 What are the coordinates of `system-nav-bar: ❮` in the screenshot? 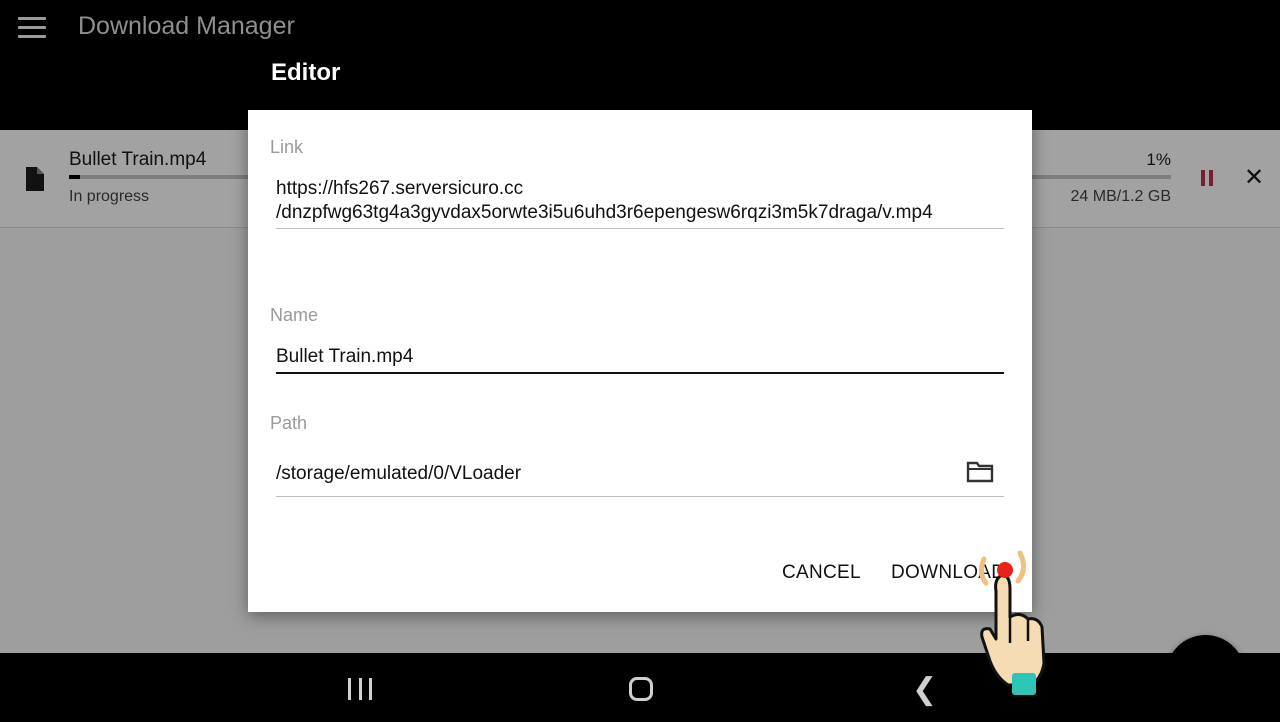 It's located at (640, 687).